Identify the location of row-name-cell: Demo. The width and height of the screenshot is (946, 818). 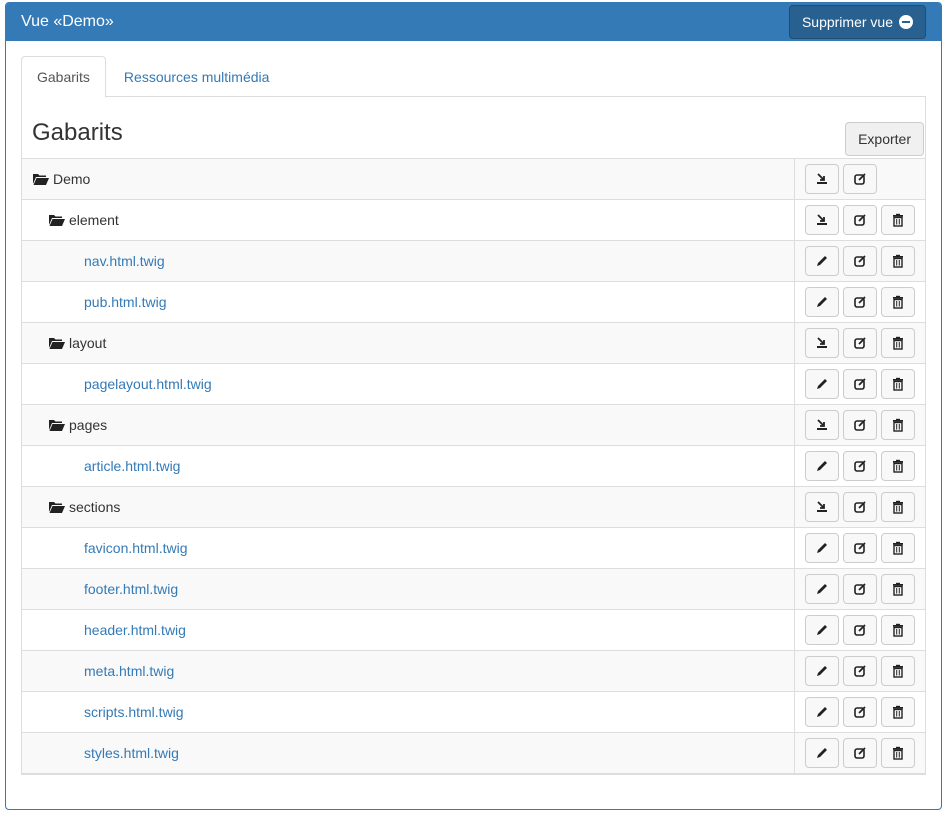
(408, 179).